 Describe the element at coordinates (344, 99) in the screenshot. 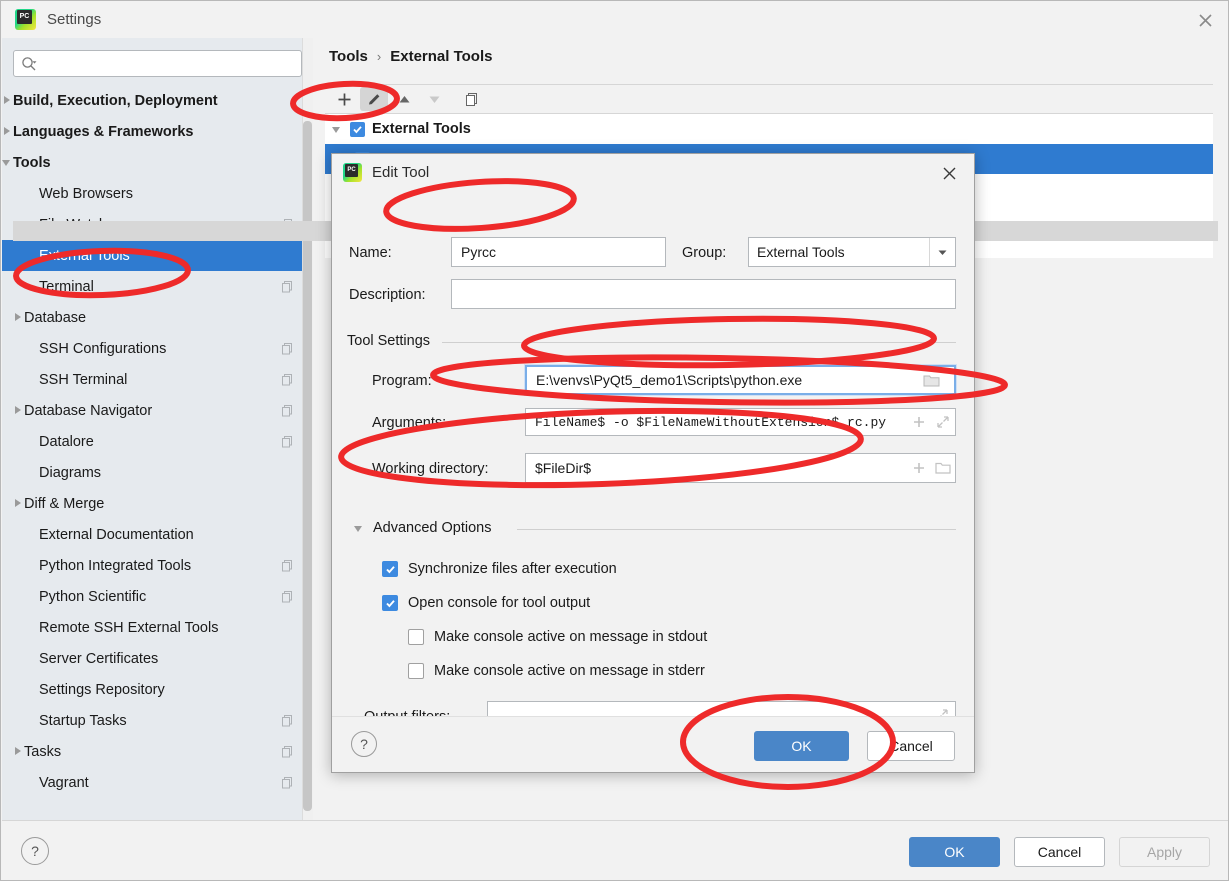

I see `add-button` at that location.